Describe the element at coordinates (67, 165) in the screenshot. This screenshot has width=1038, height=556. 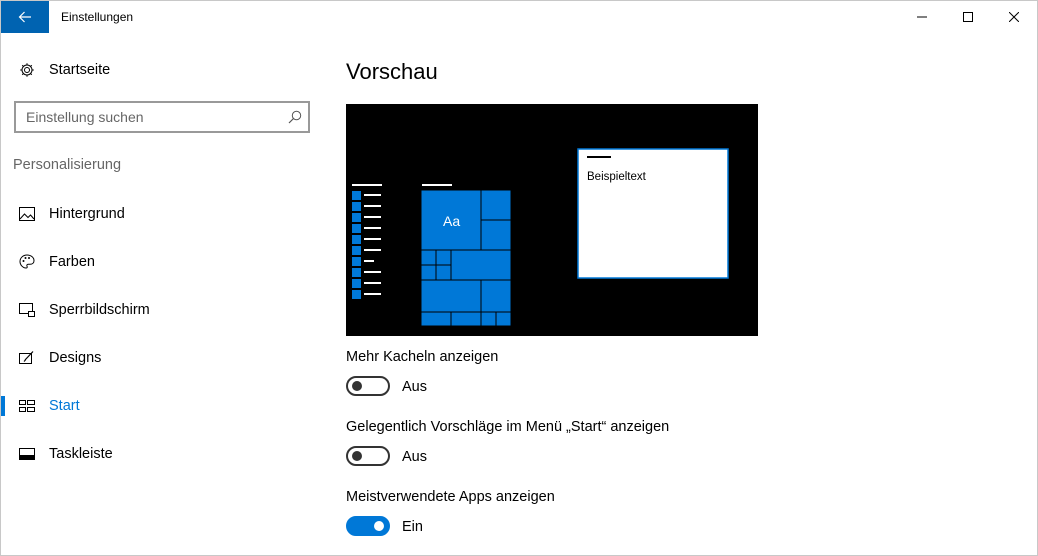
I see `section-heading: Personalisierung` at that location.